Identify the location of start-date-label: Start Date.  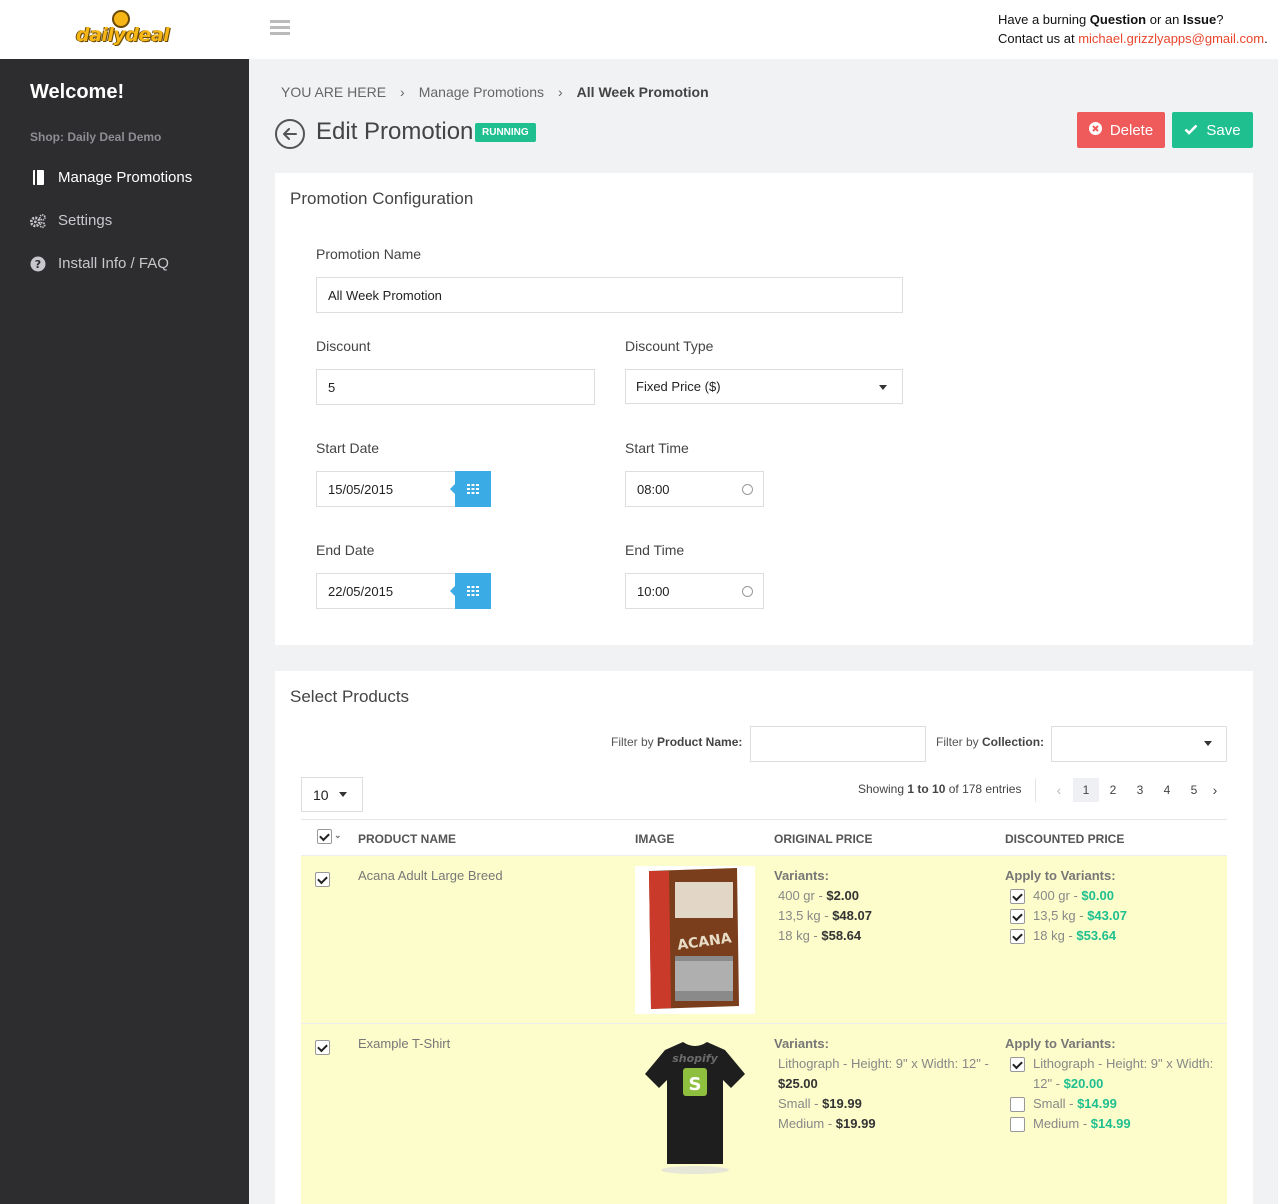
(348, 448).